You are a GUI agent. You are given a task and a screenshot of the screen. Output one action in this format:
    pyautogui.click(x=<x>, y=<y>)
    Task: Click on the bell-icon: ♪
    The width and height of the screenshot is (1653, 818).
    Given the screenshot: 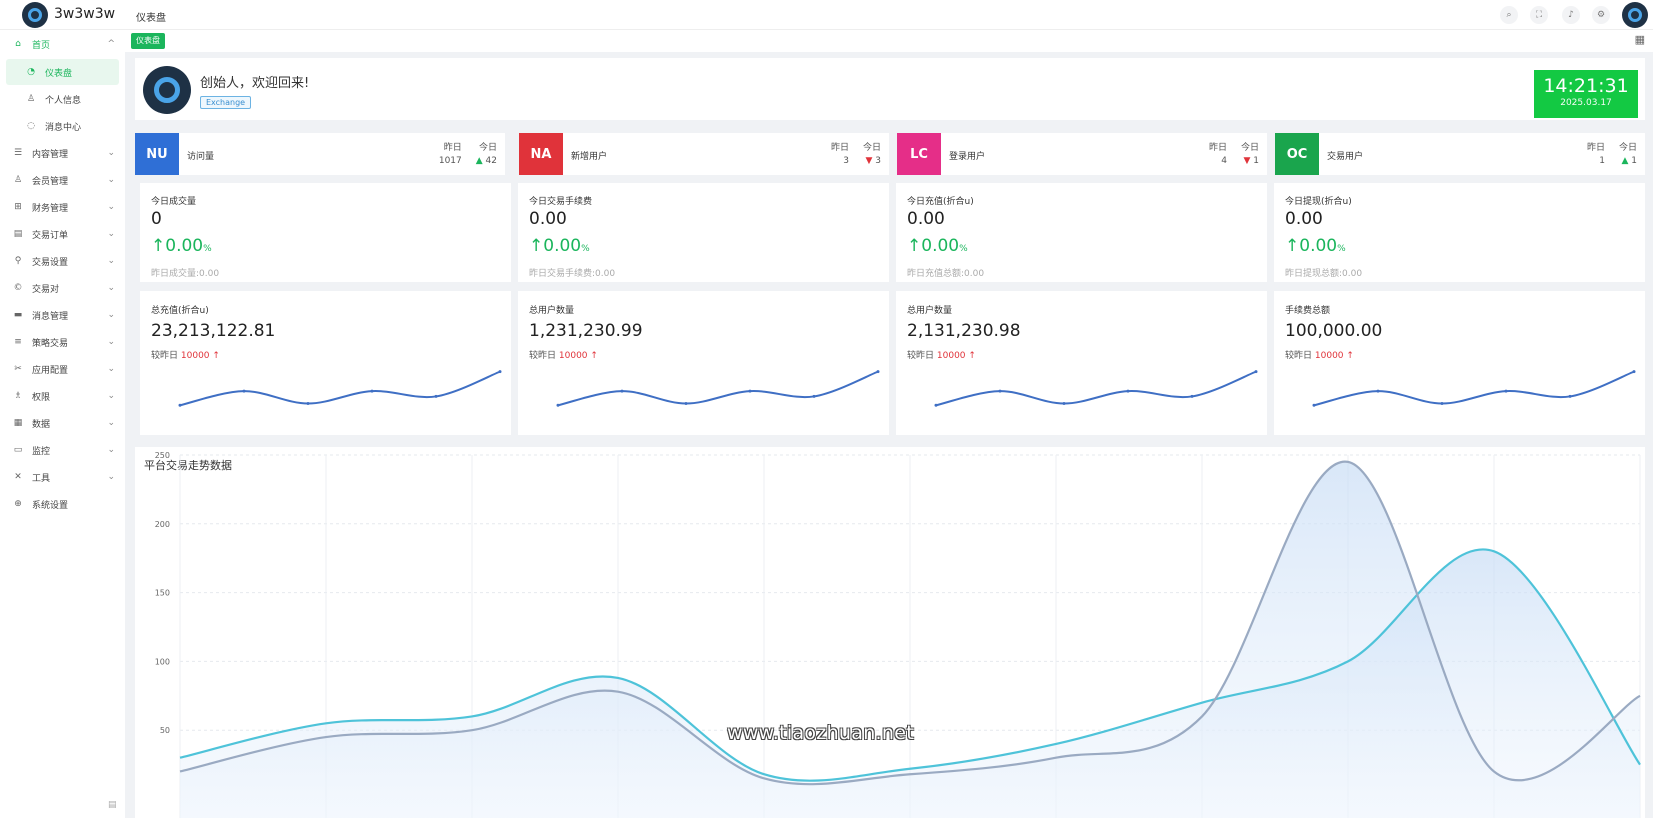 What is the action you would take?
    pyautogui.click(x=1571, y=15)
    